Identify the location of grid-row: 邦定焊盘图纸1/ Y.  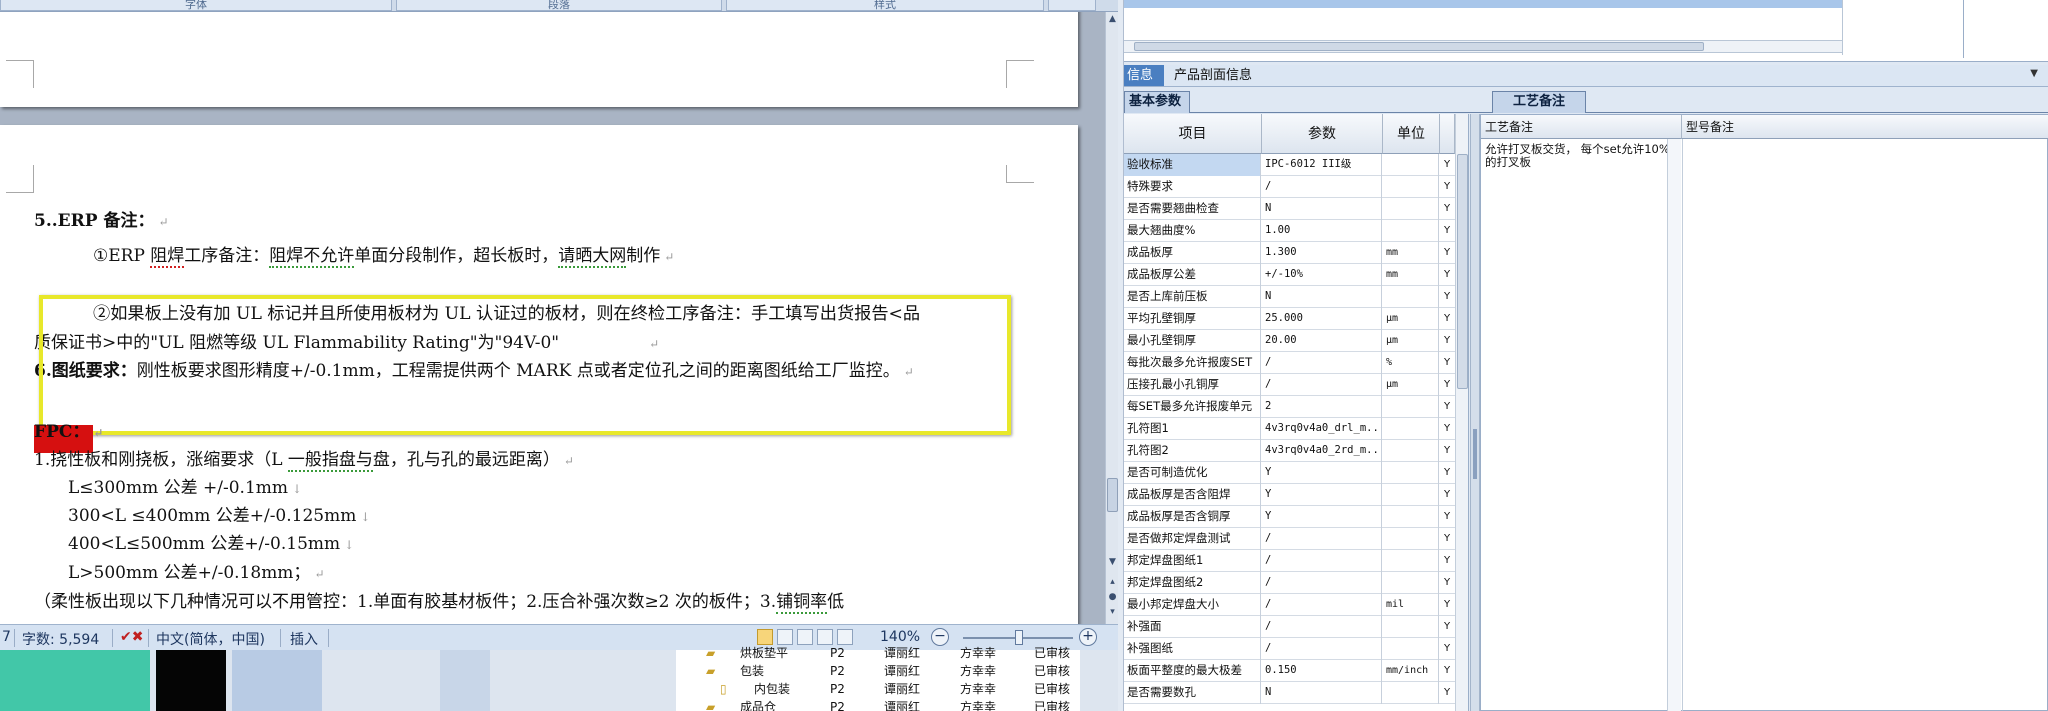
(1296, 561).